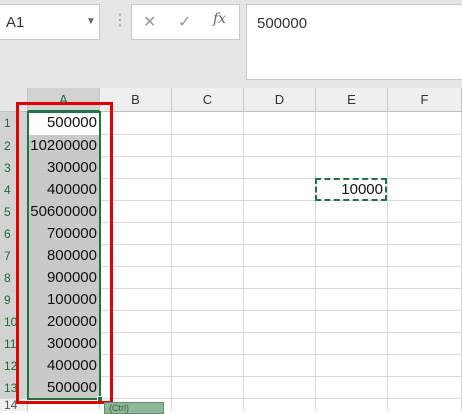 This screenshot has height=414, width=462. What do you see at coordinates (350, 190) in the screenshot?
I see `cell-e4-value: 10000` at bounding box center [350, 190].